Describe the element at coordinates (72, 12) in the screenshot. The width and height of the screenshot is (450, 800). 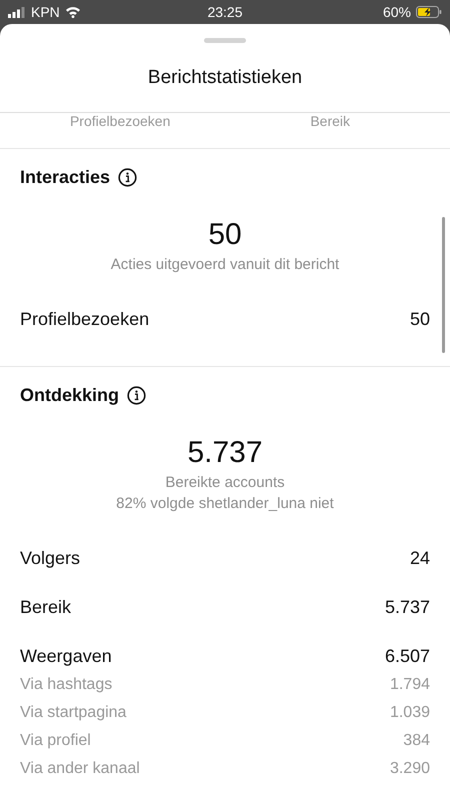
I see `wifi-icon` at that location.